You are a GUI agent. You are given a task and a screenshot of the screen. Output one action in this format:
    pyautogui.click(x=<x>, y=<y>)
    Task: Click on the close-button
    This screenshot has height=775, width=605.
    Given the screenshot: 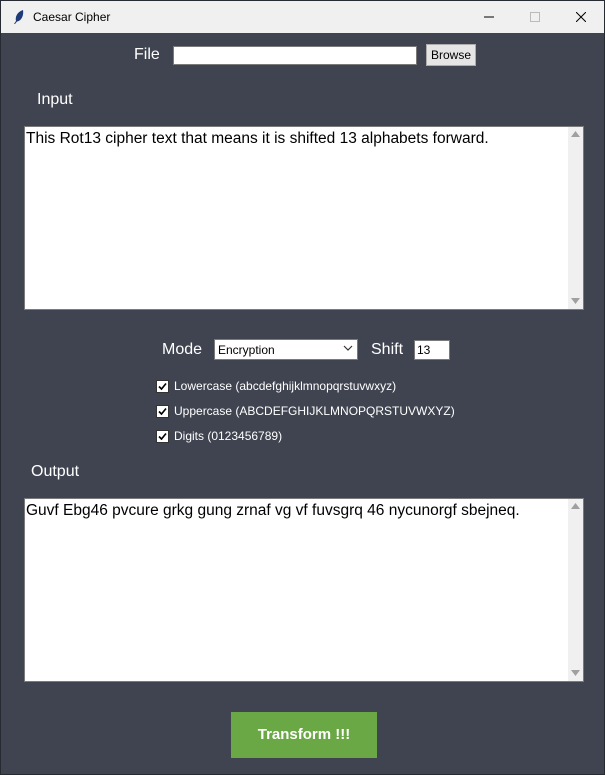 What is the action you would take?
    pyautogui.click(x=581, y=17)
    